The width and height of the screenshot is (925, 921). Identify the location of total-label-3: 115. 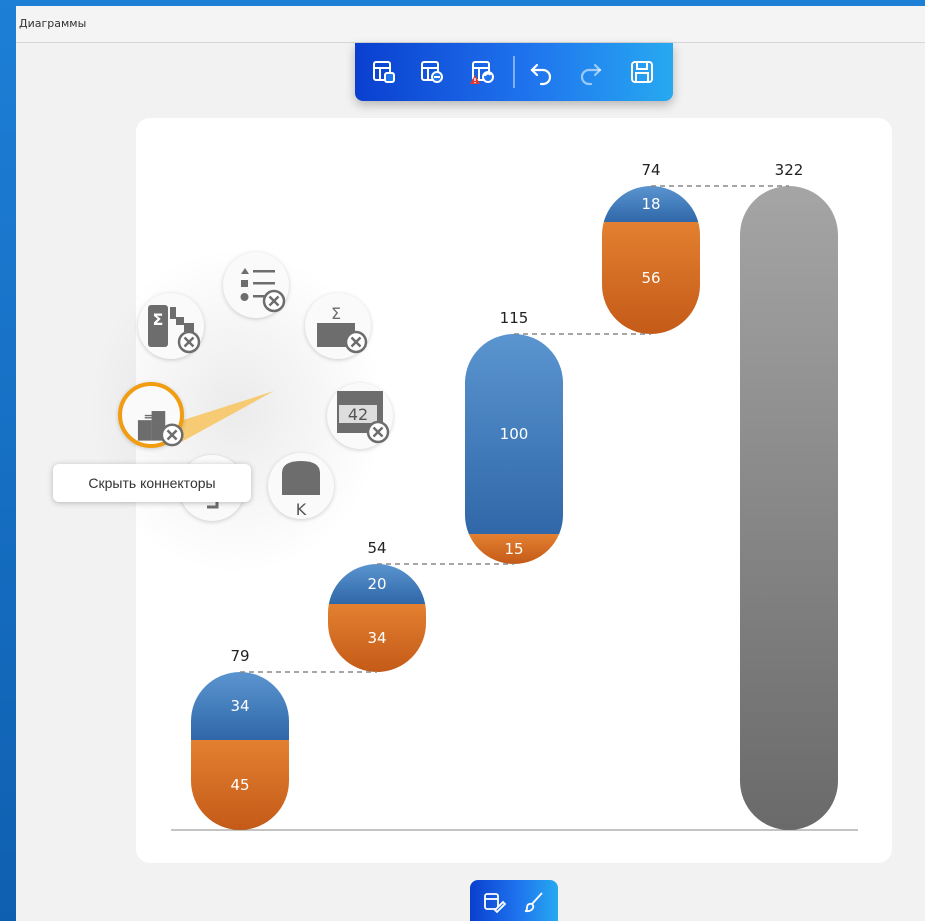
(514, 318).